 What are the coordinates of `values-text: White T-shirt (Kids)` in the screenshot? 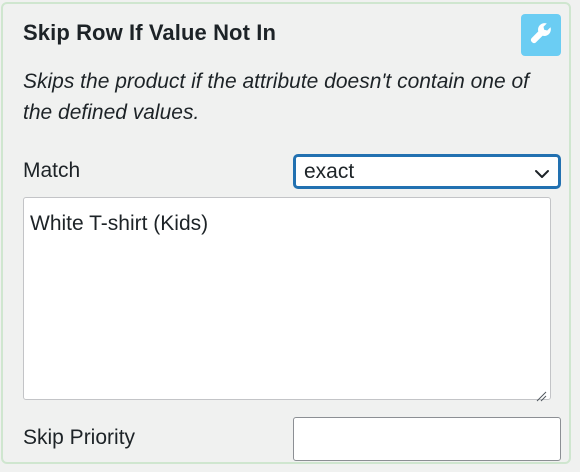 It's located at (119, 223).